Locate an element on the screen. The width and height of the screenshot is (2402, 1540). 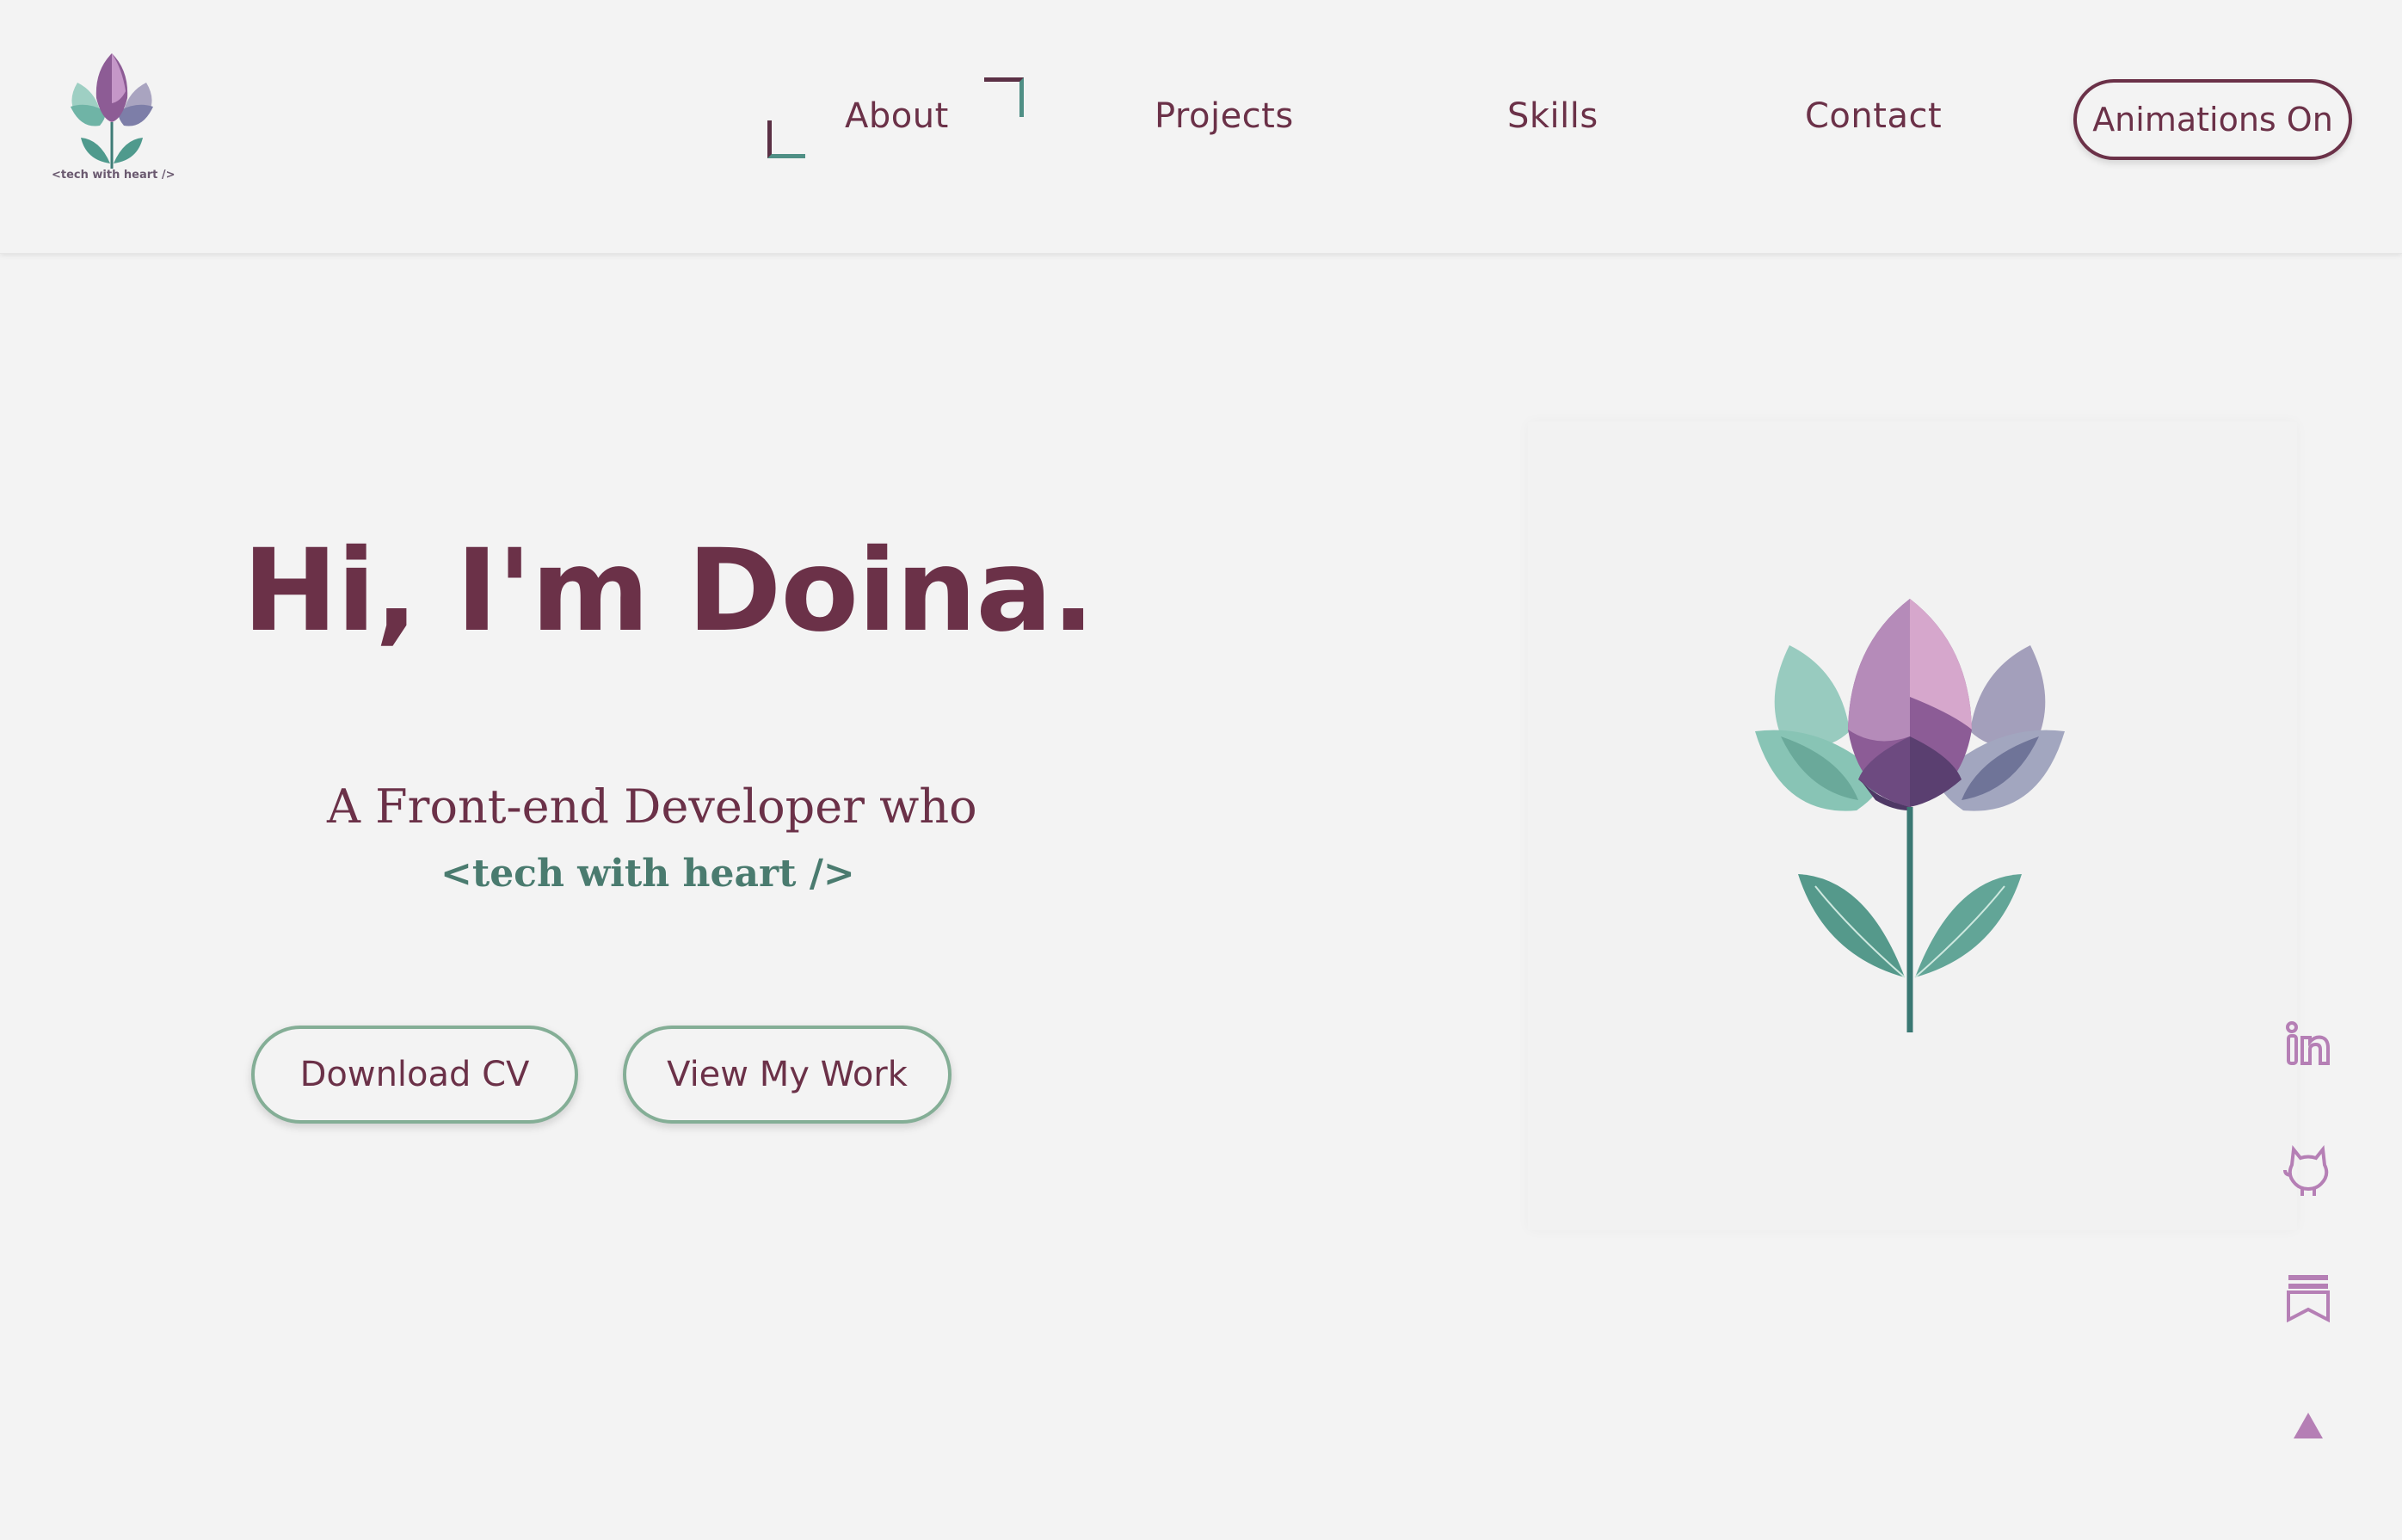
logo-text: <tech with heart /> is located at coordinates (114, 176).